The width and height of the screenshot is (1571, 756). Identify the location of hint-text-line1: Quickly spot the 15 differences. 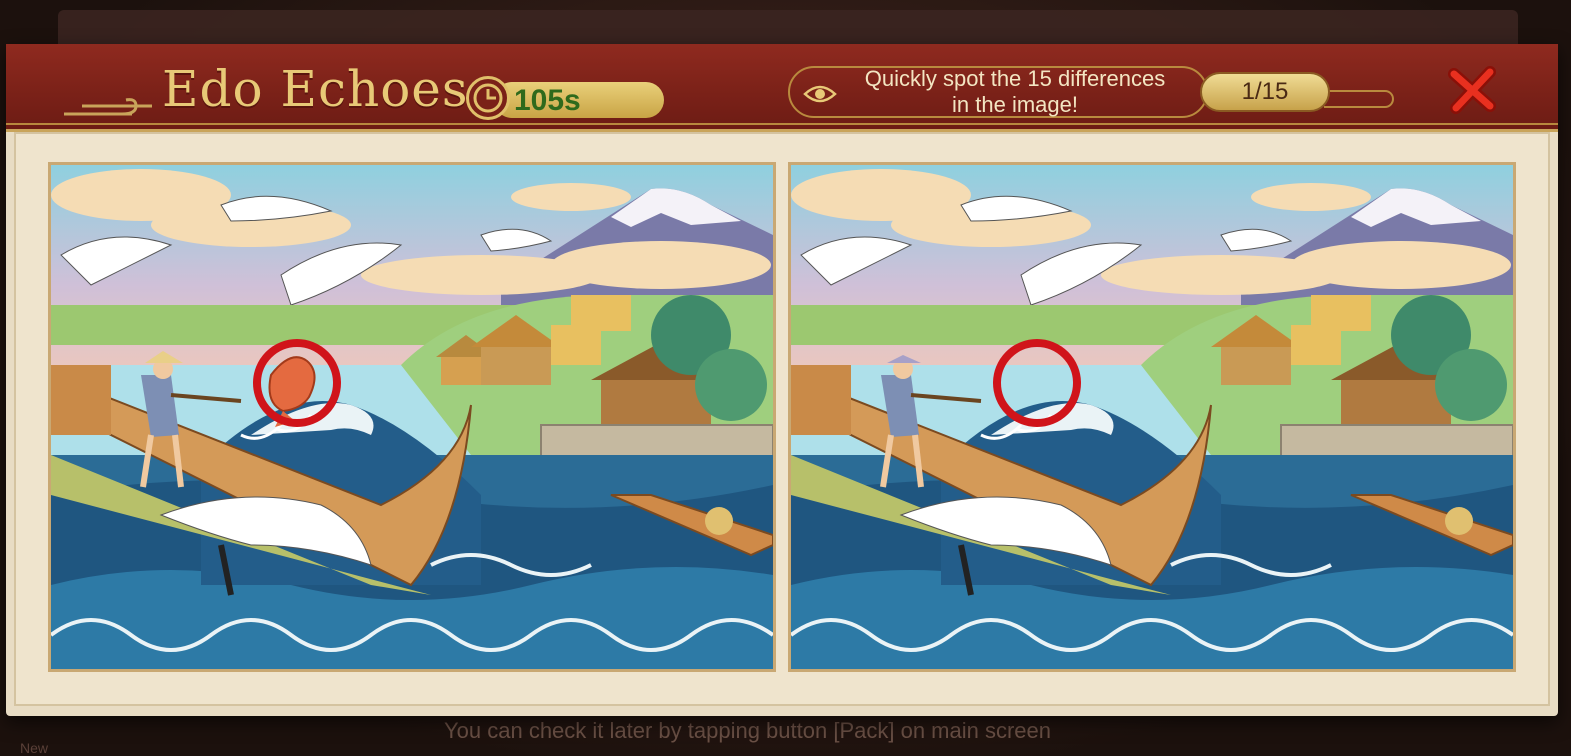
(1015, 78).